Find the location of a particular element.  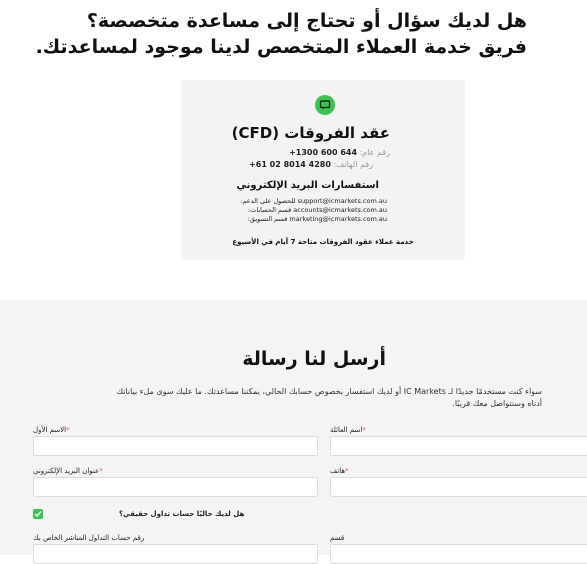

heading-line-1: هل لديك سؤال أو تحتاج إلى مساعدة متخصصة؟ is located at coordinates (306, 21).